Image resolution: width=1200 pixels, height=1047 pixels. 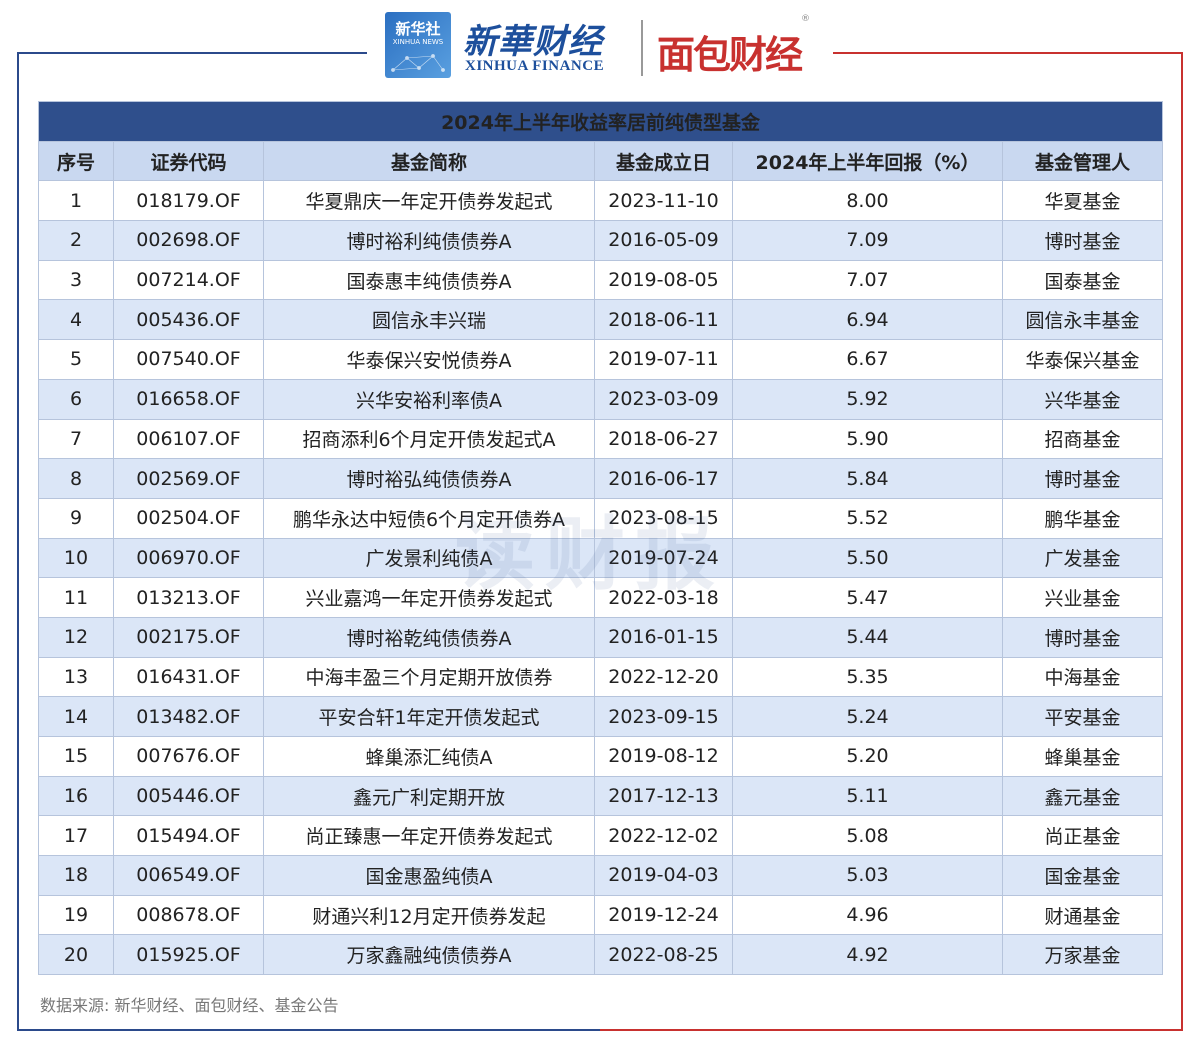 What do you see at coordinates (1082, 280) in the screenshot?
I see `cell-col-manager: 国泰基金` at bounding box center [1082, 280].